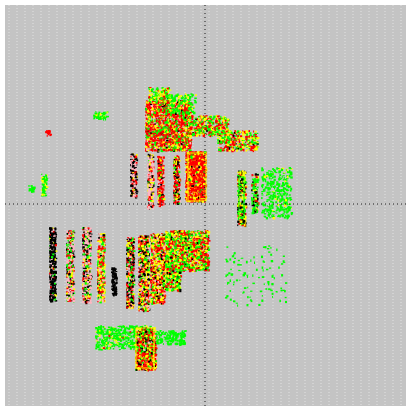  I want to click on cluster-top-core, so click(169, 126).